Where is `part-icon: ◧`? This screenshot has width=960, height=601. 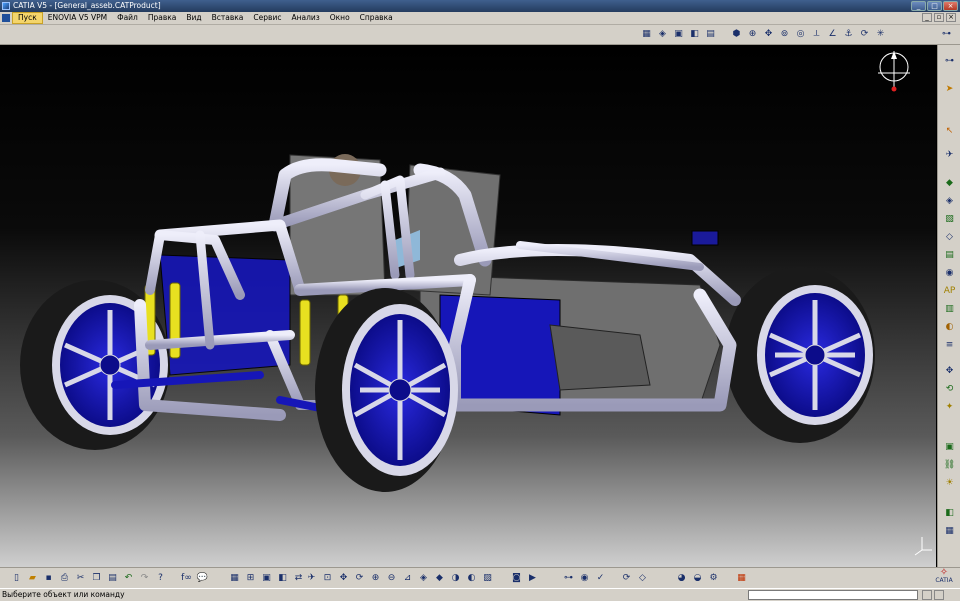 part-icon: ◧ is located at coordinates (694, 34).